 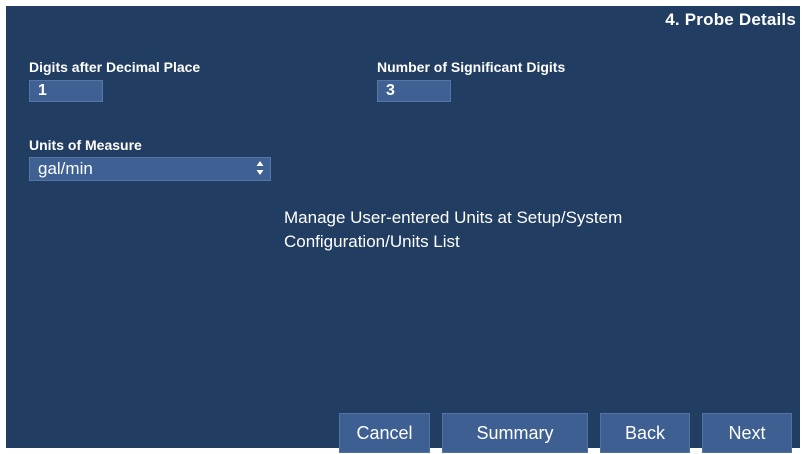 I want to click on decimal-places-label: Digits after Decimal Place, so click(x=115, y=67).